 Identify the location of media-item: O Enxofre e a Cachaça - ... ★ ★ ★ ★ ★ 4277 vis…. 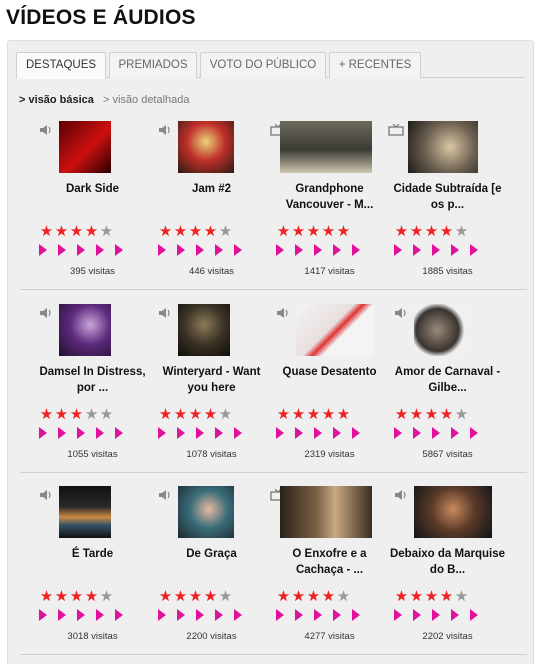
(329, 571).